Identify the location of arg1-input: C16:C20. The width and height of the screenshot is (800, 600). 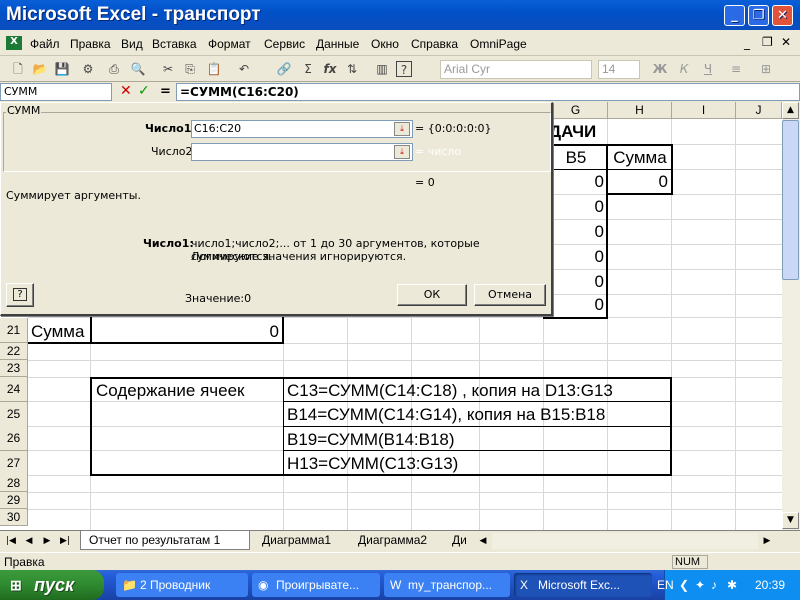
(302, 129).